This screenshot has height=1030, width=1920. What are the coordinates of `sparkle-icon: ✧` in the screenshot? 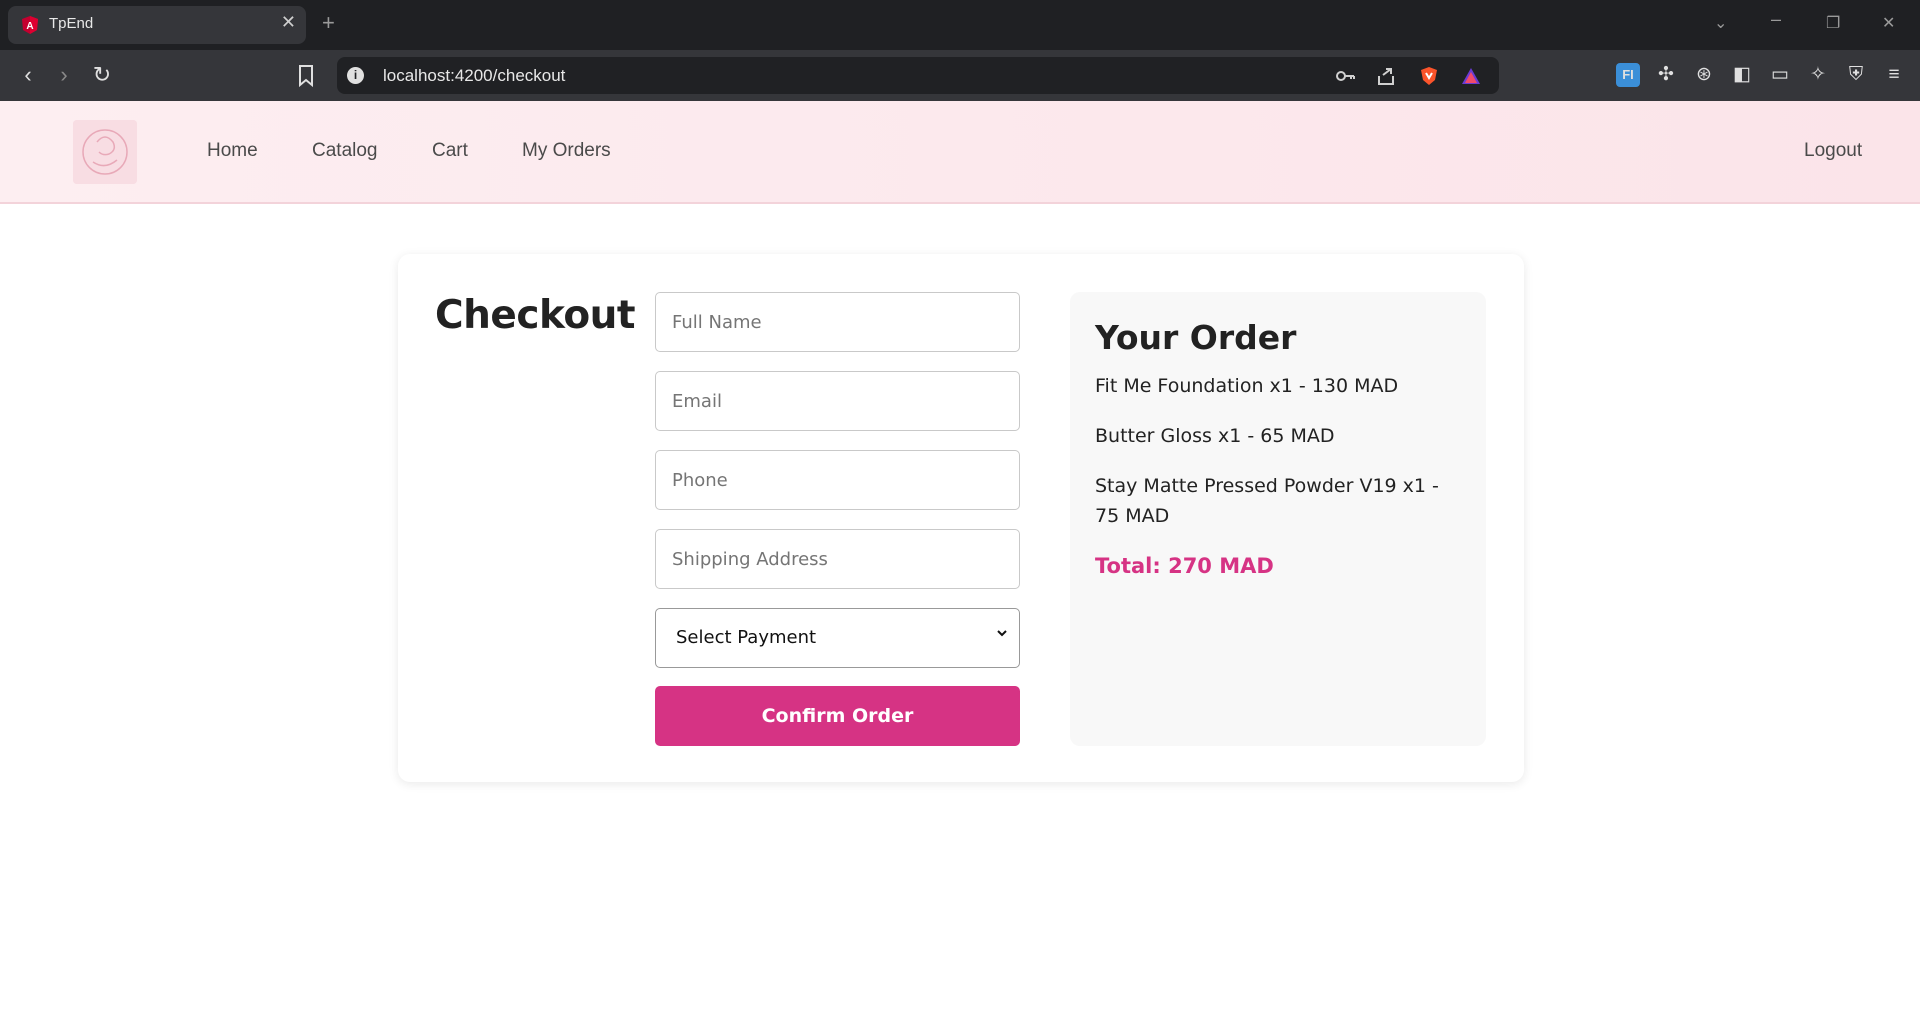 It's located at (1818, 75).